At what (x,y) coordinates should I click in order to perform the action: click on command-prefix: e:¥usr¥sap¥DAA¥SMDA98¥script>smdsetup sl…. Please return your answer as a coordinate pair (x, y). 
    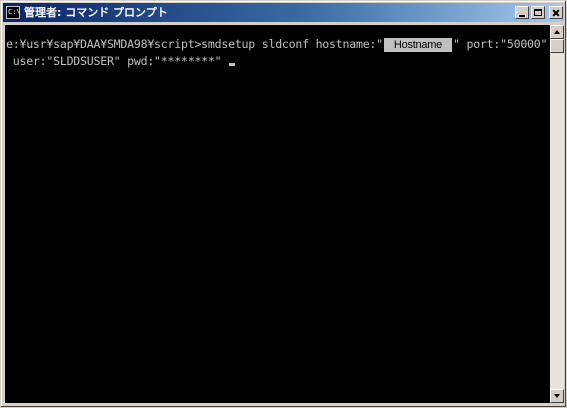
    Looking at the image, I should click on (194, 44).